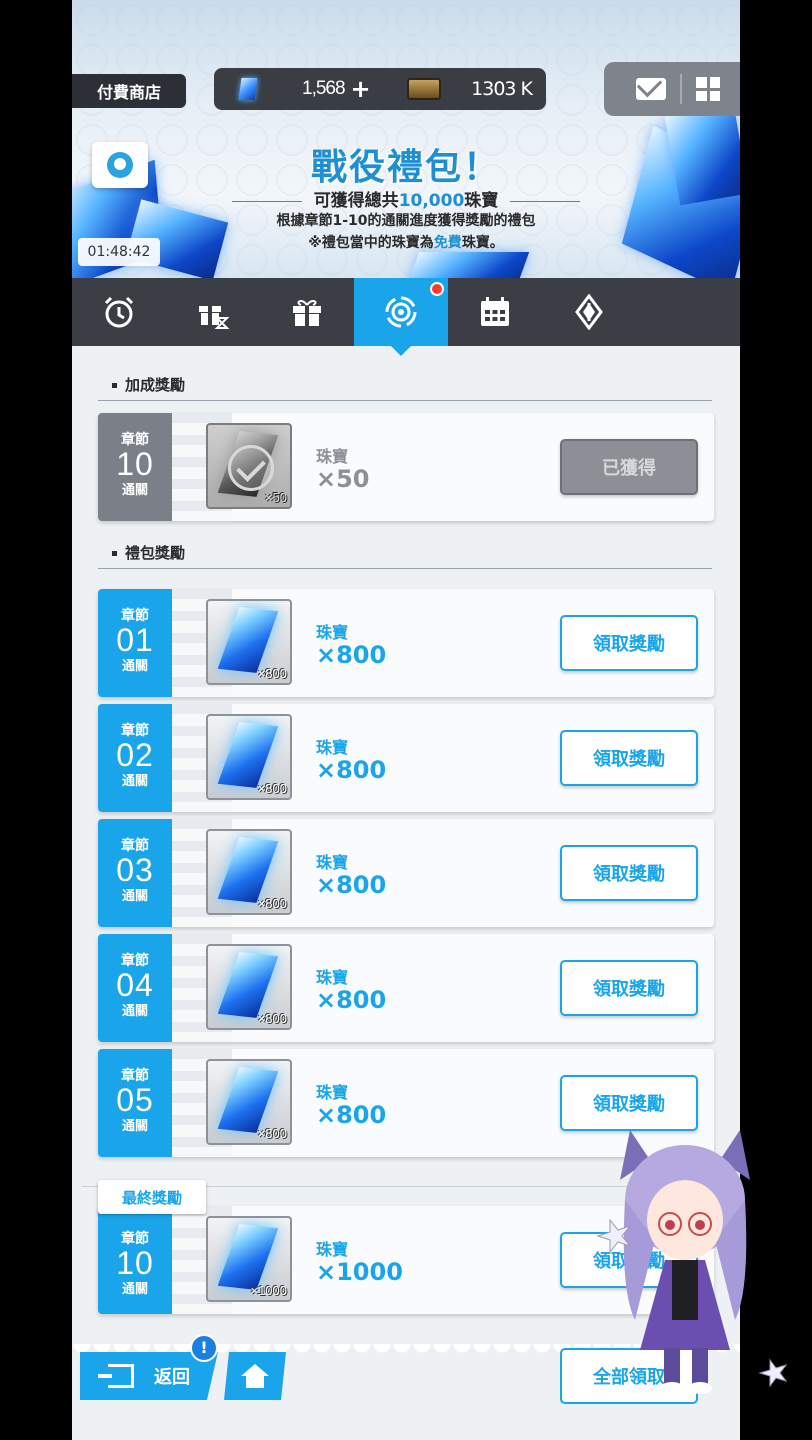 The image size is (812, 1440). I want to click on top-right-menu, so click(672, 89).